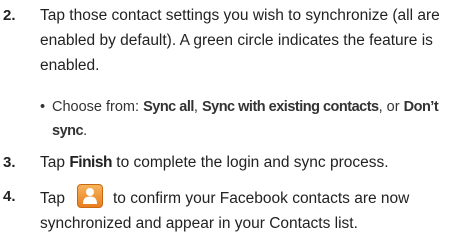  Describe the element at coordinates (9, 196) in the screenshot. I see `step-number: 4.` at that location.